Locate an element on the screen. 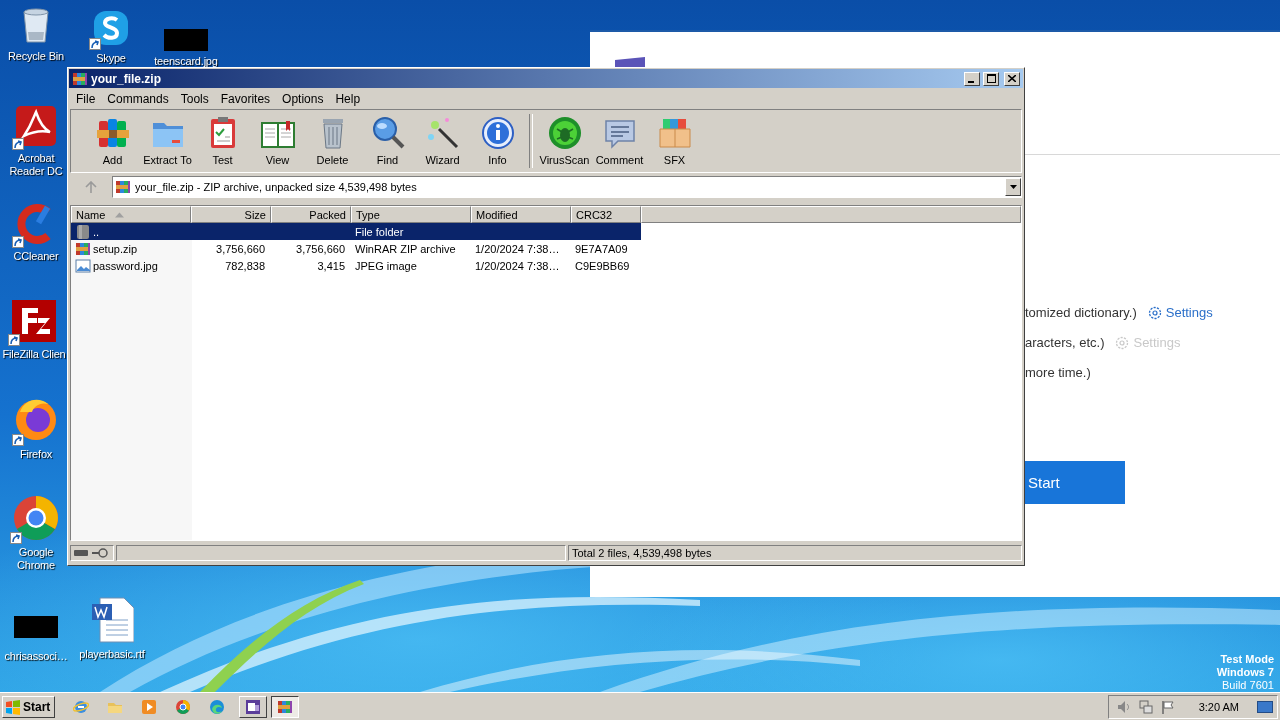  toolbar-button: View is located at coordinates (277, 141).